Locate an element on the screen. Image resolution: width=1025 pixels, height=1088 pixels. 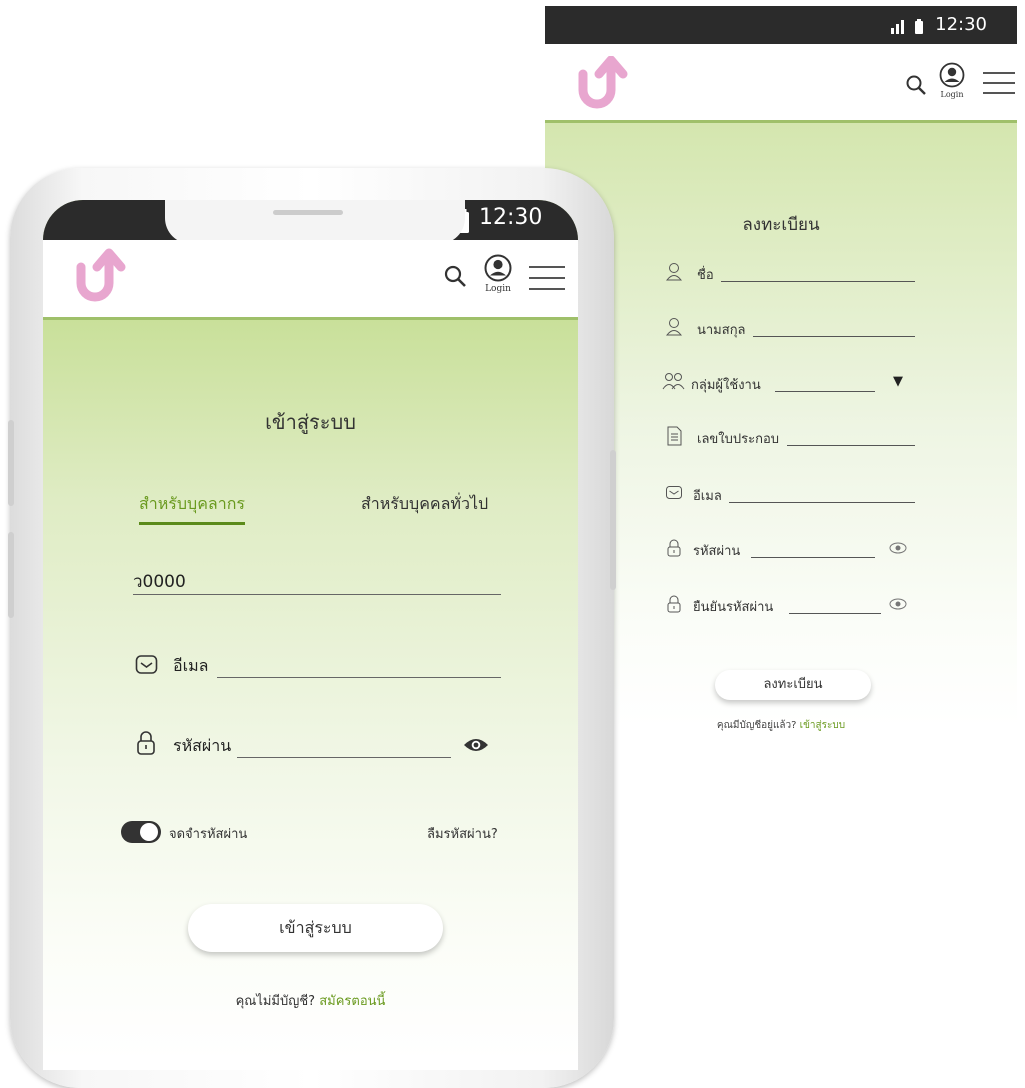
remember-toggle: จดจำรหัสผ่าน is located at coordinates (201, 832).